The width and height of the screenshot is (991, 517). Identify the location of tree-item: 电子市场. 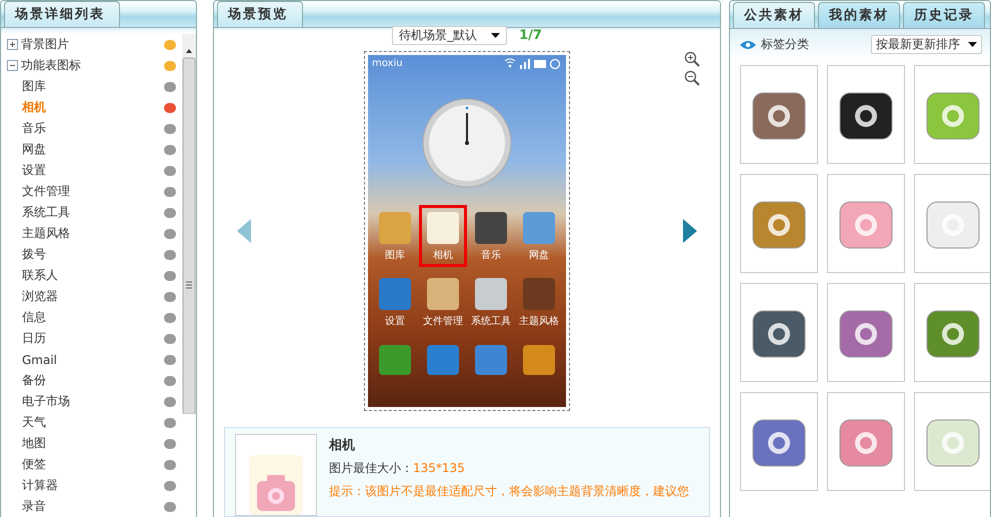
(93, 401).